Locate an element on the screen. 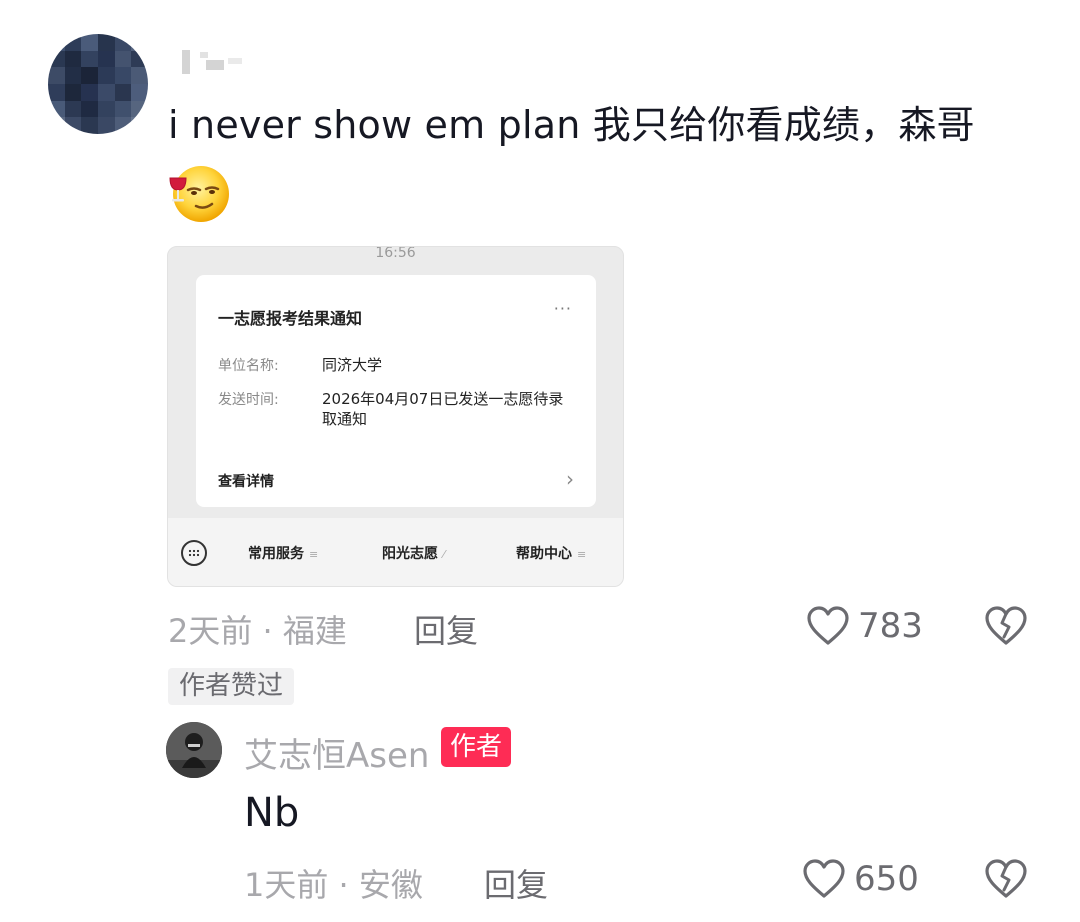 This screenshot has width=1080, height=922. avatar is located at coordinates (98, 84).